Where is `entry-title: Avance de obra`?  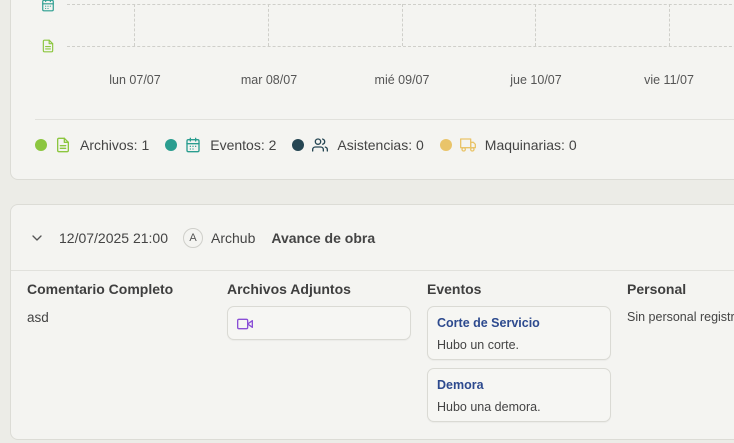 entry-title: Avance de obra is located at coordinates (323, 238).